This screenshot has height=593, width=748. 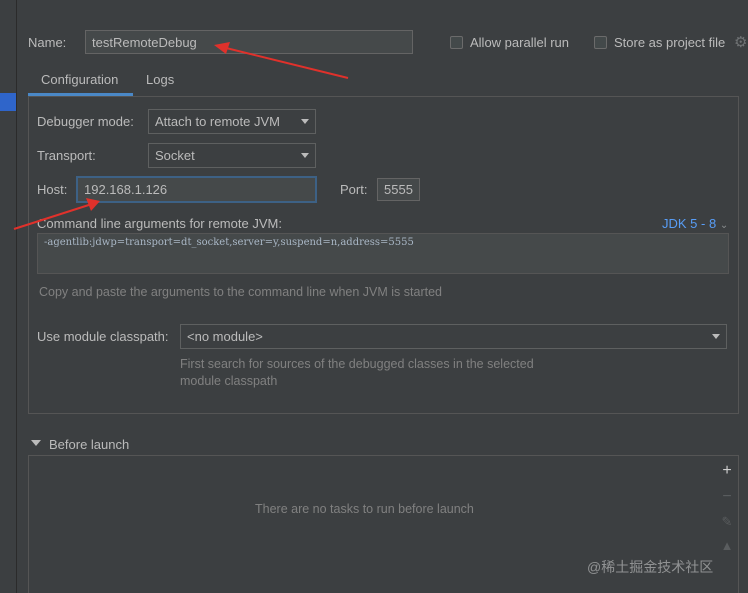 What do you see at coordinates (650, 567) in the screenshot?
I see `watermark: @稀土掘金技术社区` at bounding box center [650, 567].